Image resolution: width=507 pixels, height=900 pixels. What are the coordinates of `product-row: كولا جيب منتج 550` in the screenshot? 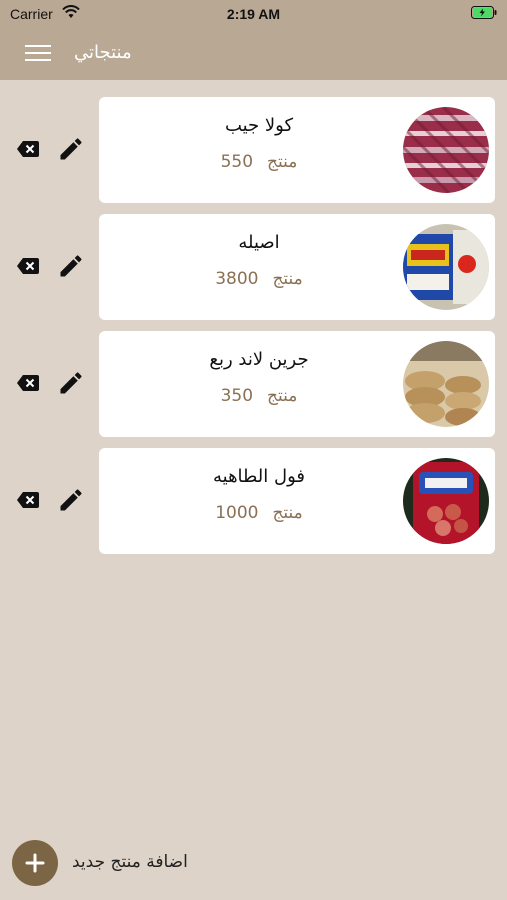 It's located at (253, 150).